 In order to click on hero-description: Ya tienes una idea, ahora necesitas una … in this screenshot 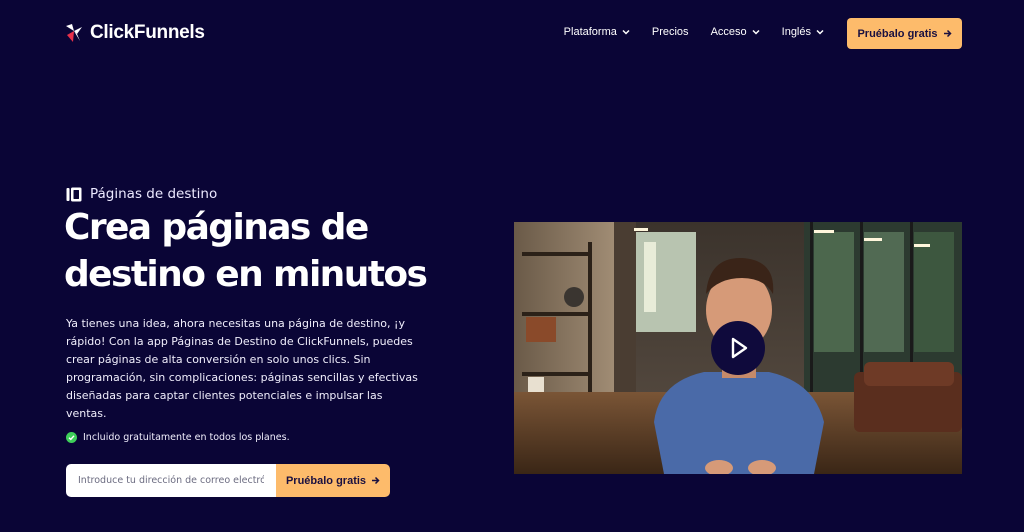, I will do `click(242, 368)`.